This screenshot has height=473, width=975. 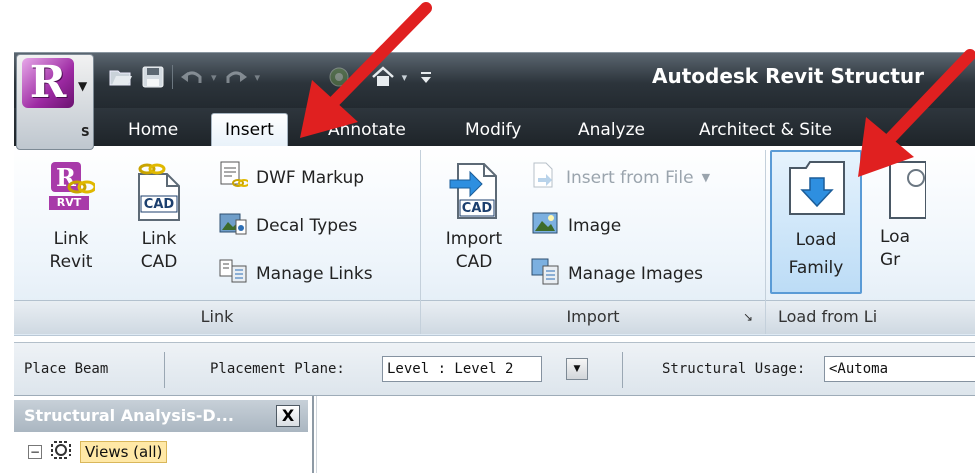 I want to click on dwf-markup-icon, so click(x=234, y=177).